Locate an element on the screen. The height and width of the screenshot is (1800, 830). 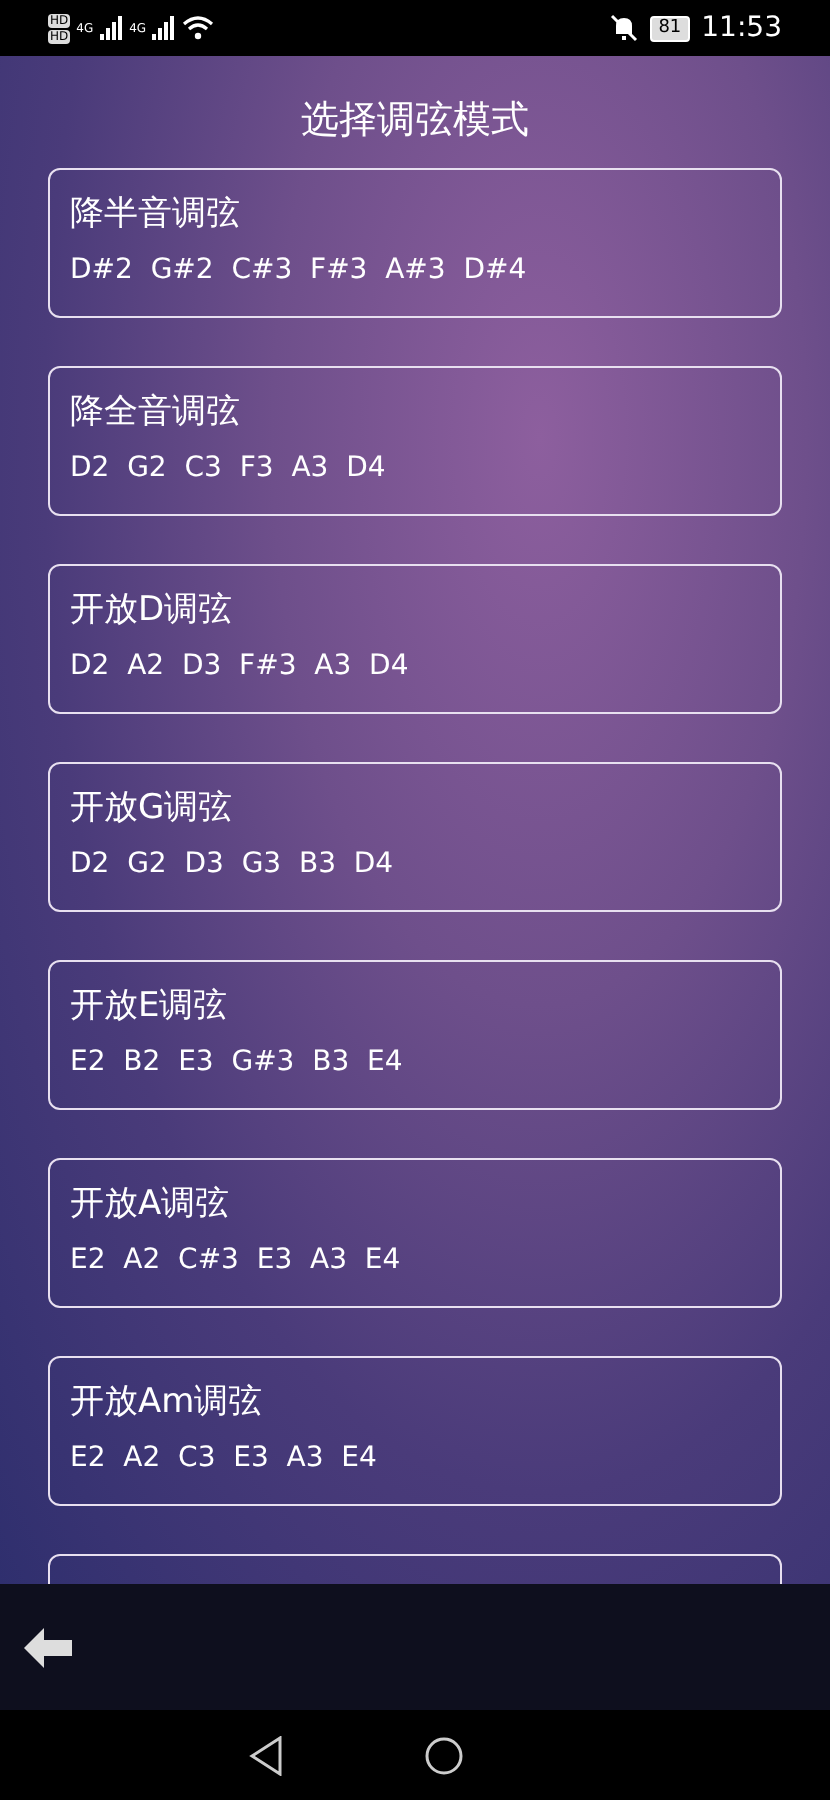
tuning-card: 降半音调弦 D#2 G#2 C#3 F#3 A#3 D#4 is located at coordinates (415, 243).